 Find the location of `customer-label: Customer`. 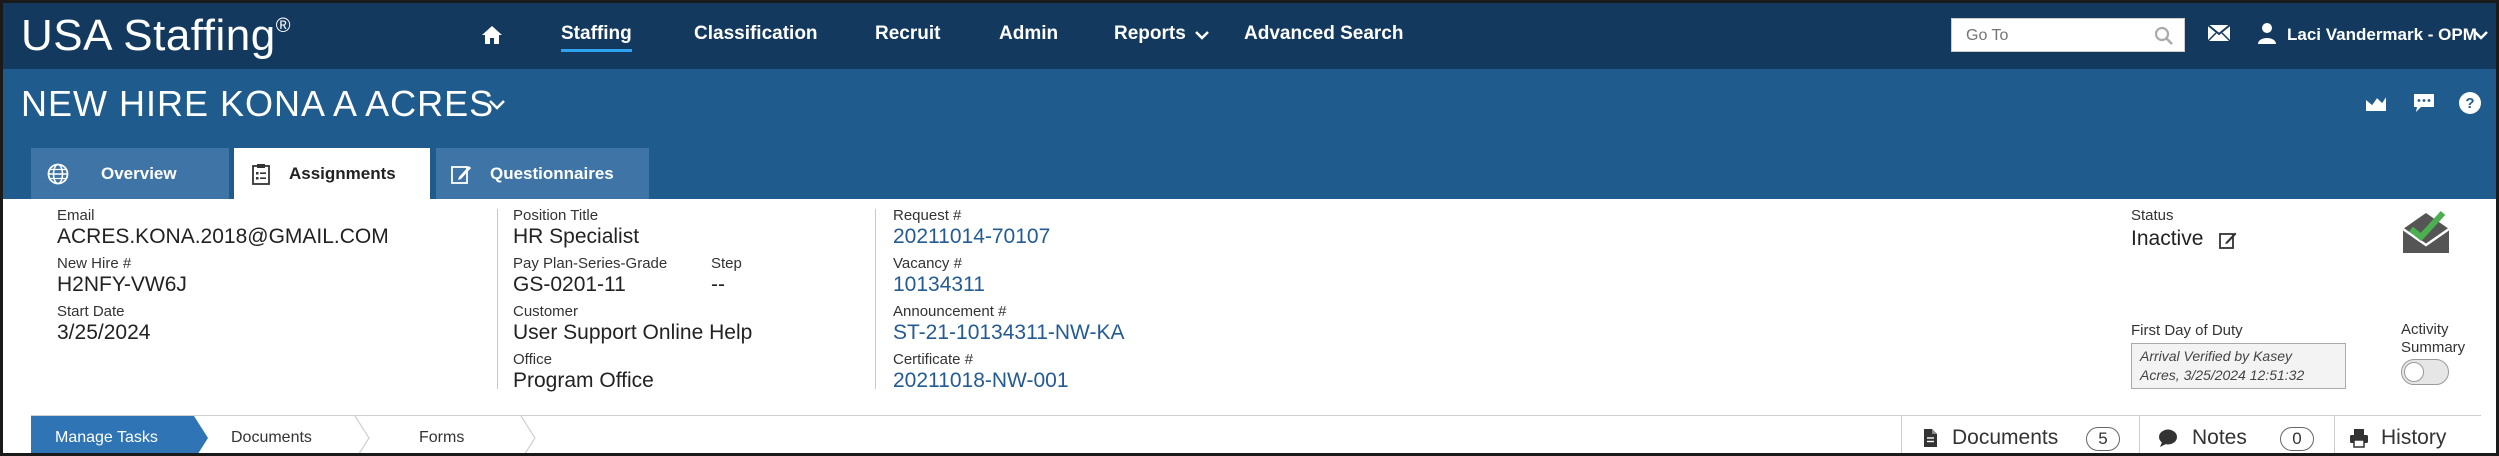

customer-label: Customer is located at coordinates (546, 311).